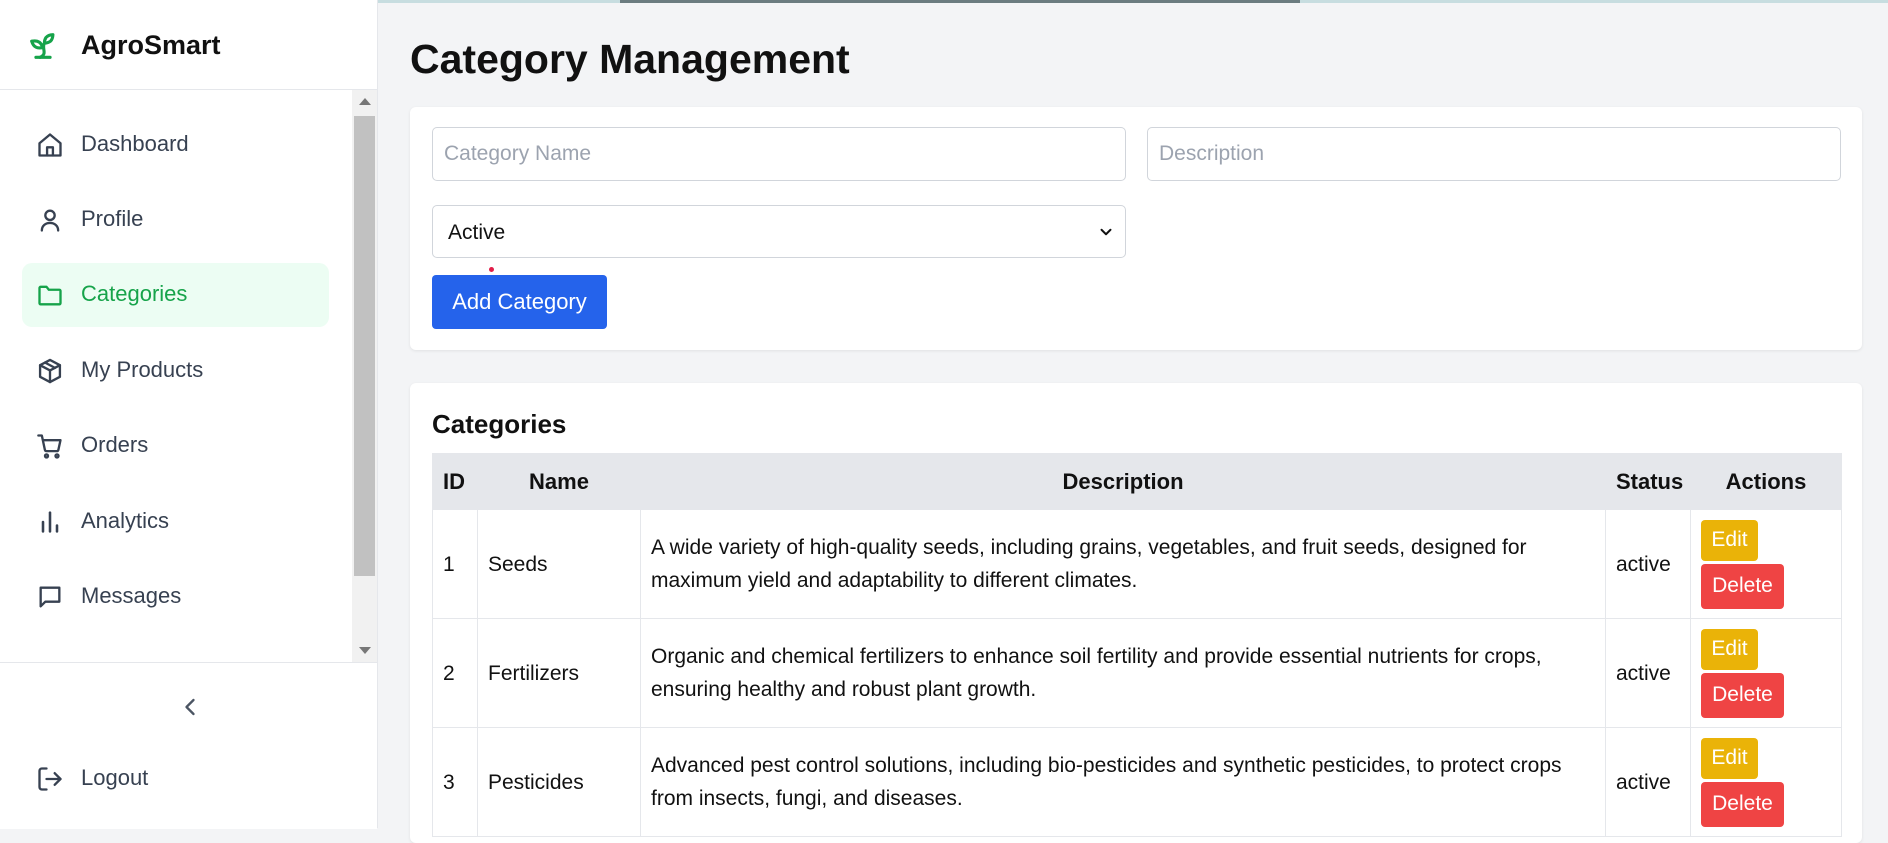 This screenshot has height=843, width=1888. I want to click on home-icon, so click(50, 145).